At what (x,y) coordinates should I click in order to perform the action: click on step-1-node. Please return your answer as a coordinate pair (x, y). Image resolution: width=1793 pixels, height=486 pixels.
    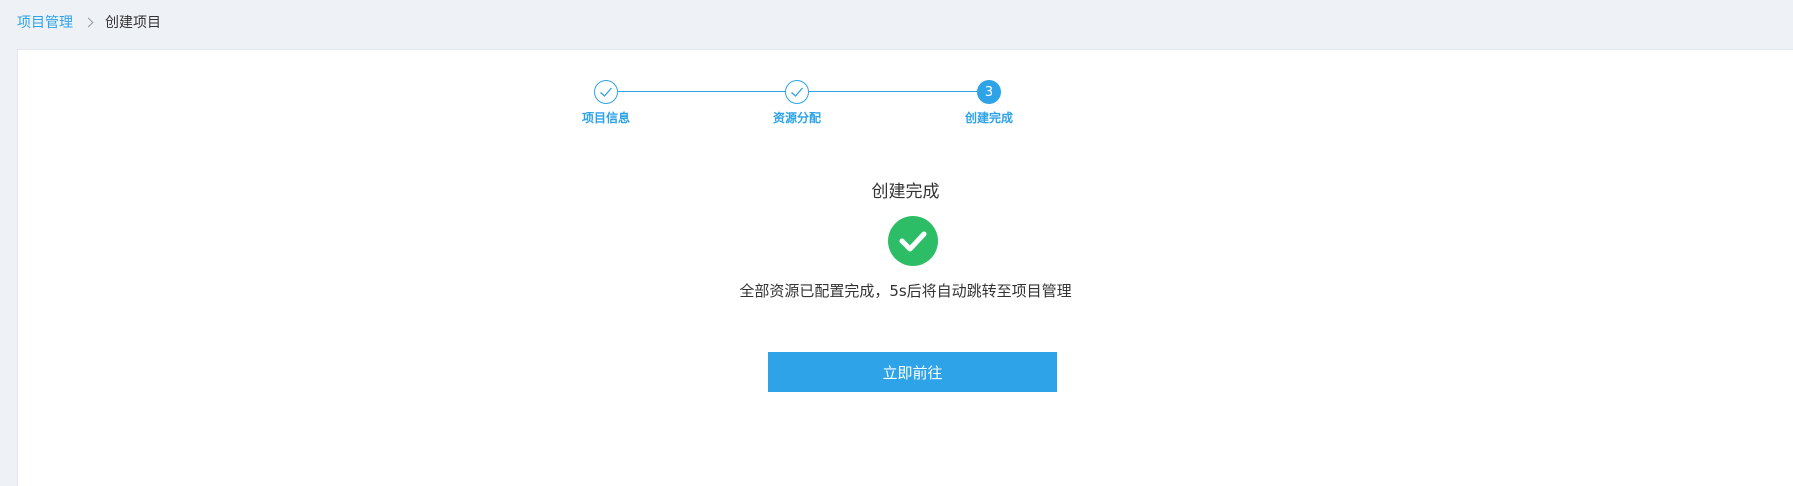
    Looking at the image, I should click on (606, 92).